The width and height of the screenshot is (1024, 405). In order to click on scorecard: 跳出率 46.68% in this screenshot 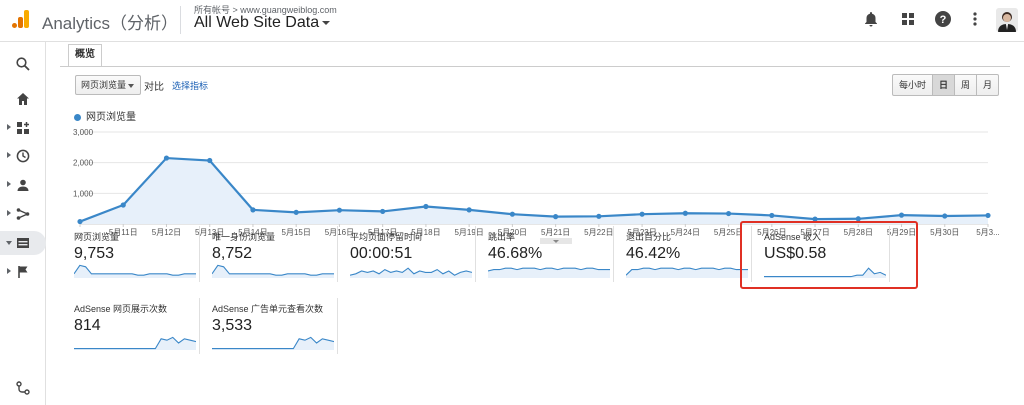, I will do `click(548, 252)`.